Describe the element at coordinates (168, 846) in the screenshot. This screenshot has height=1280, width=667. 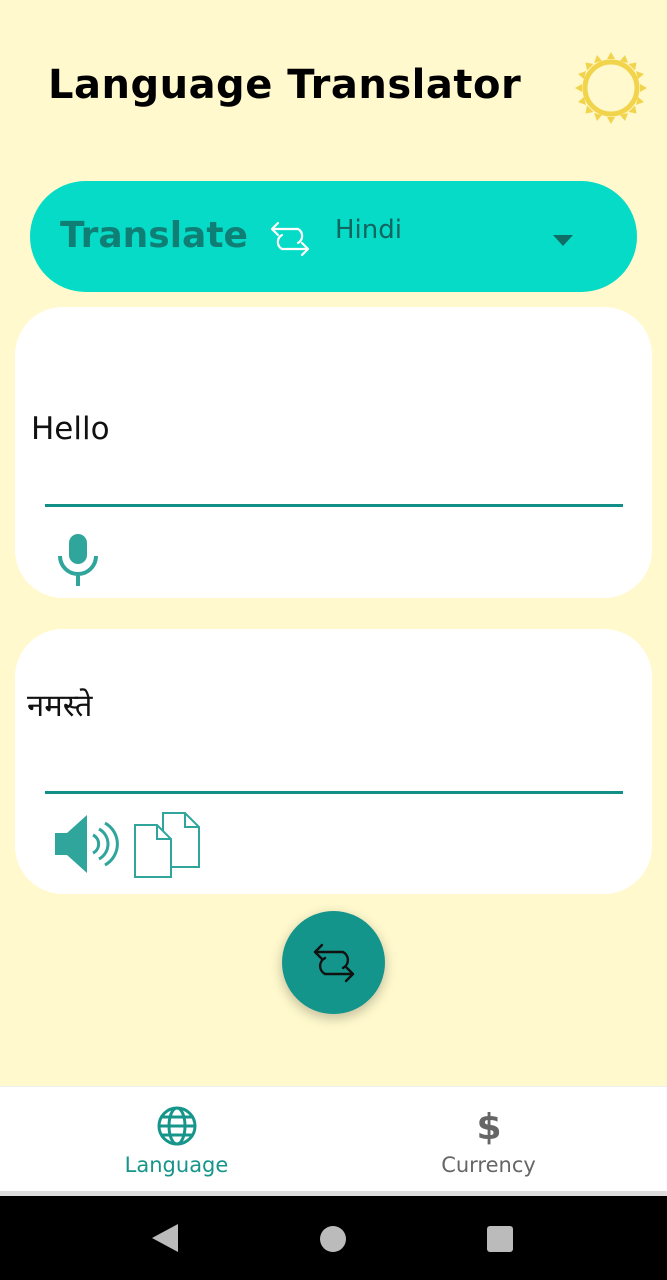
I see `copy-icon` at that location.